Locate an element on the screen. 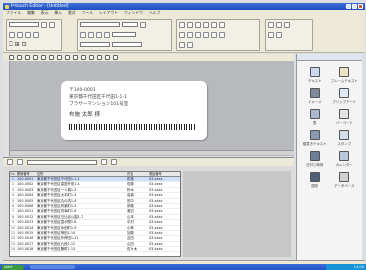 The height and width of the screenshot is (270, 366). style-select is located at coordinates (124, 34).